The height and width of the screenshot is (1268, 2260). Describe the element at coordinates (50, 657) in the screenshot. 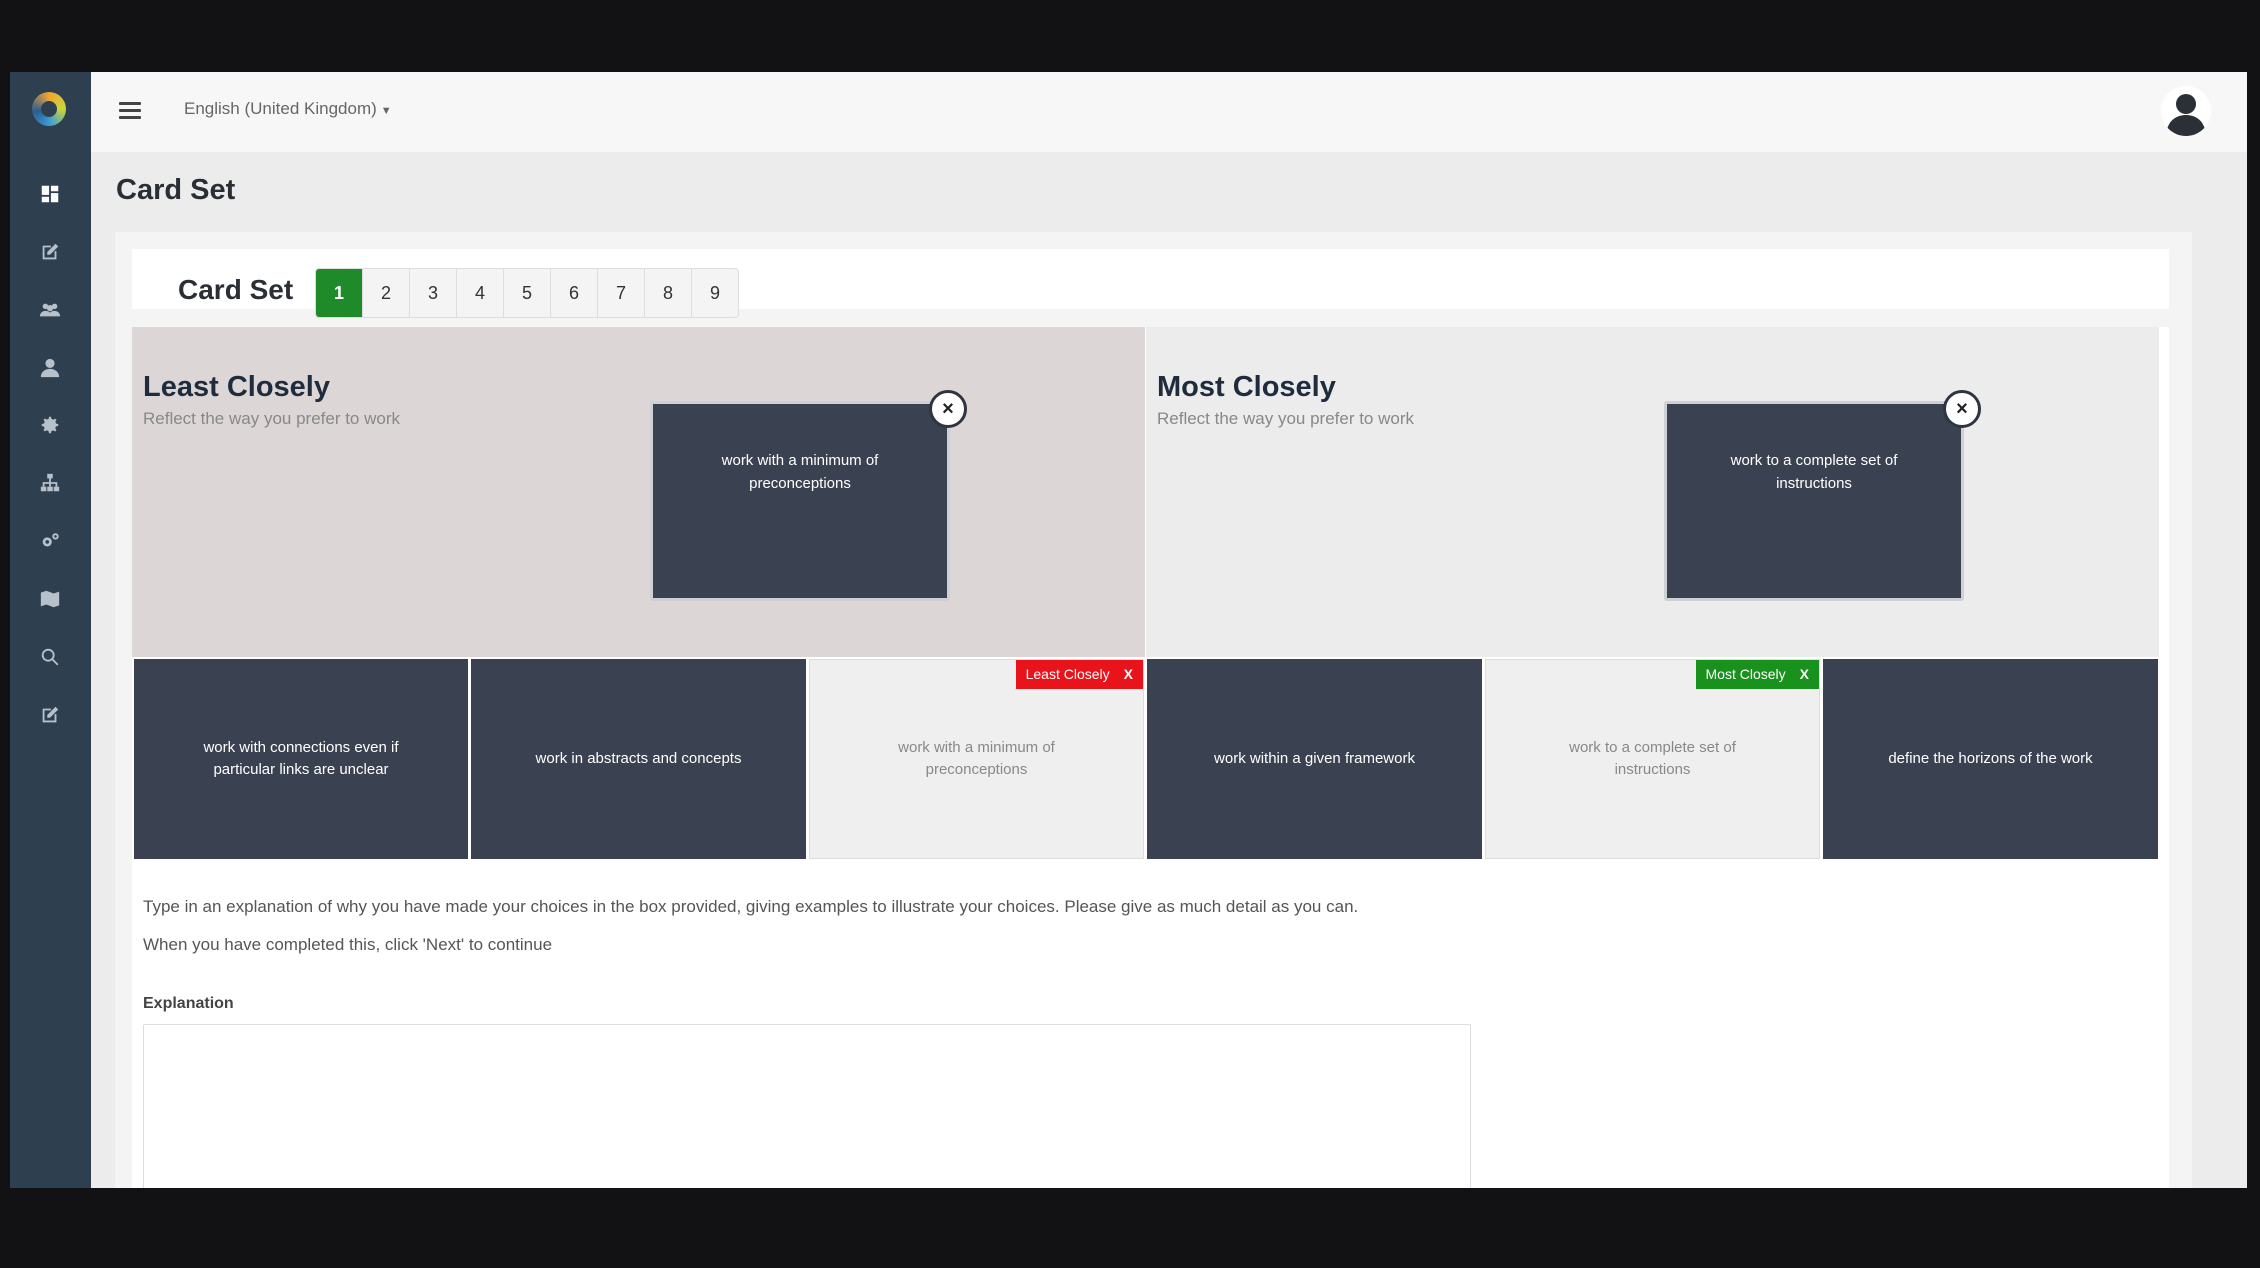

I see `search-icon` at that location.